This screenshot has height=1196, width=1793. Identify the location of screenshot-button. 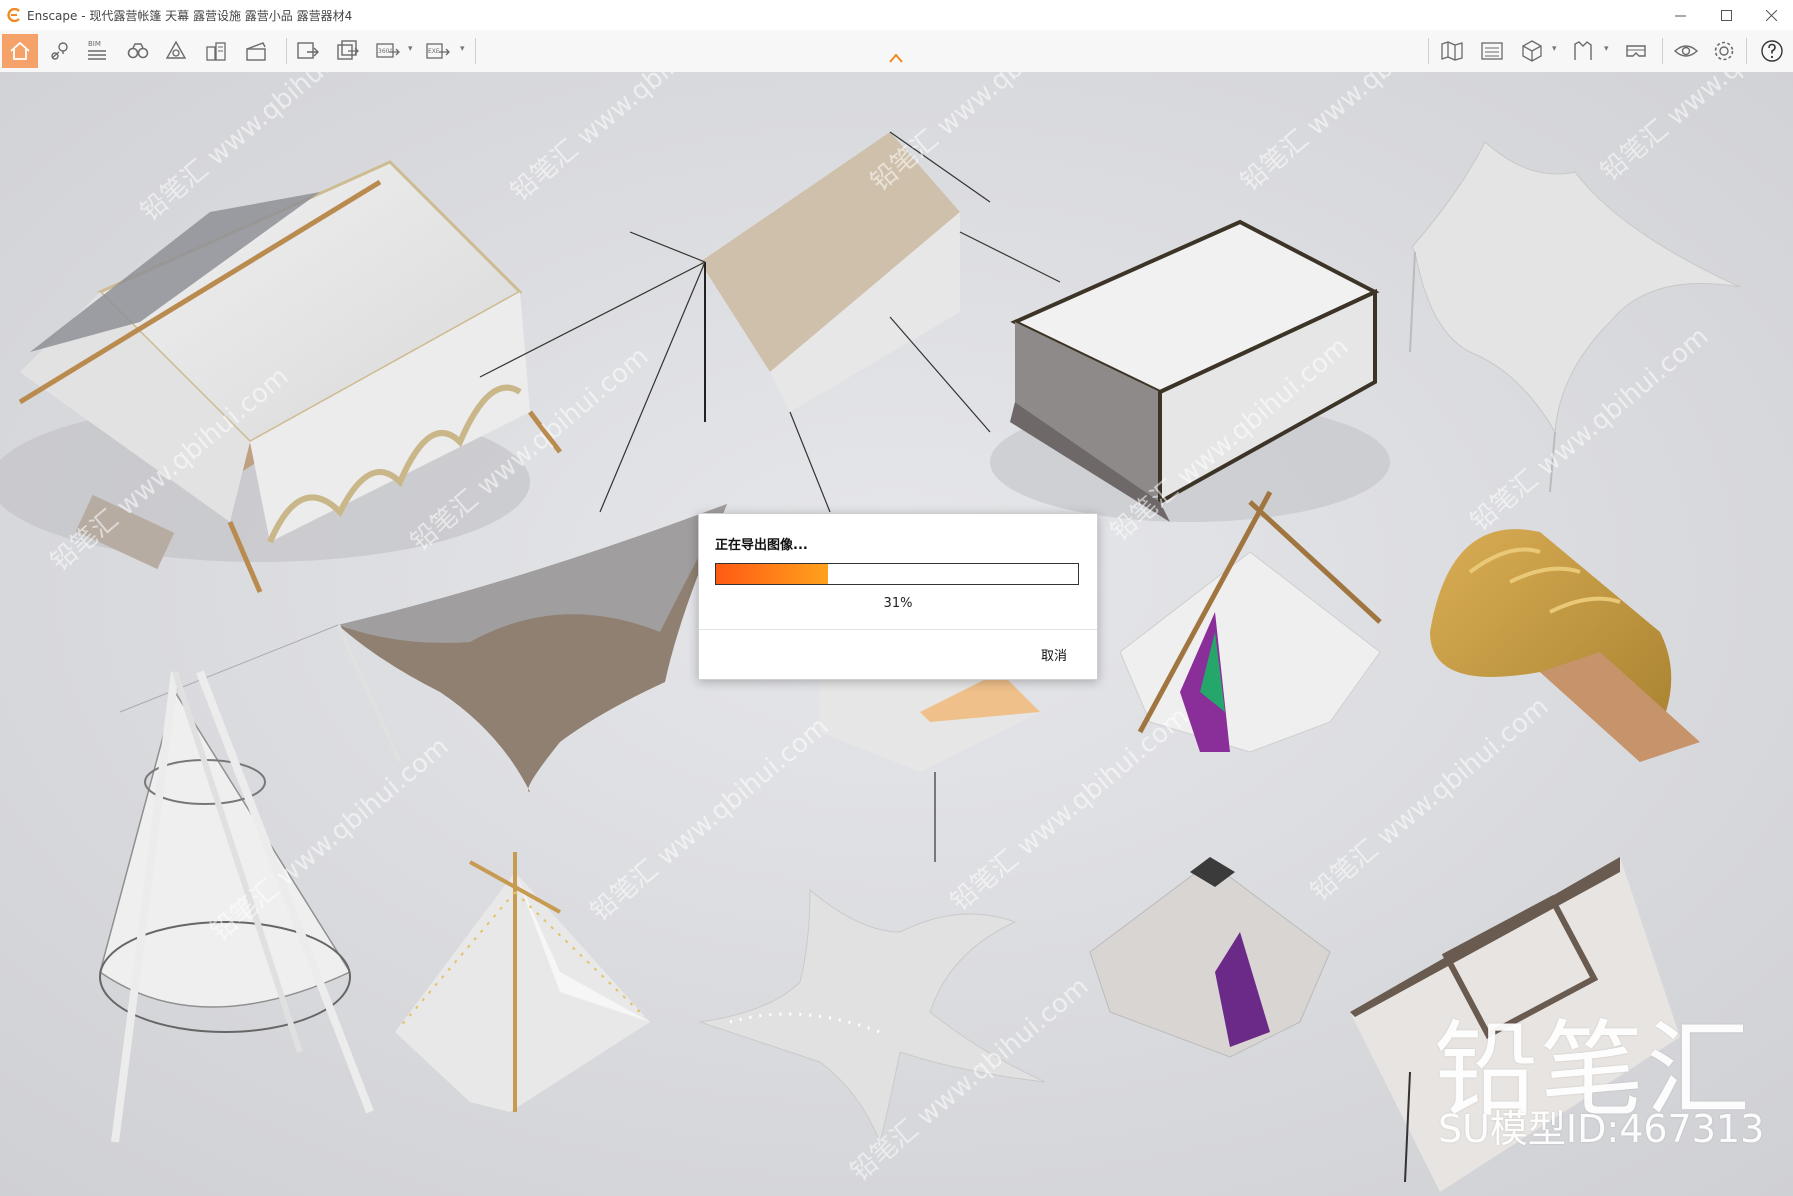
(308, 51).